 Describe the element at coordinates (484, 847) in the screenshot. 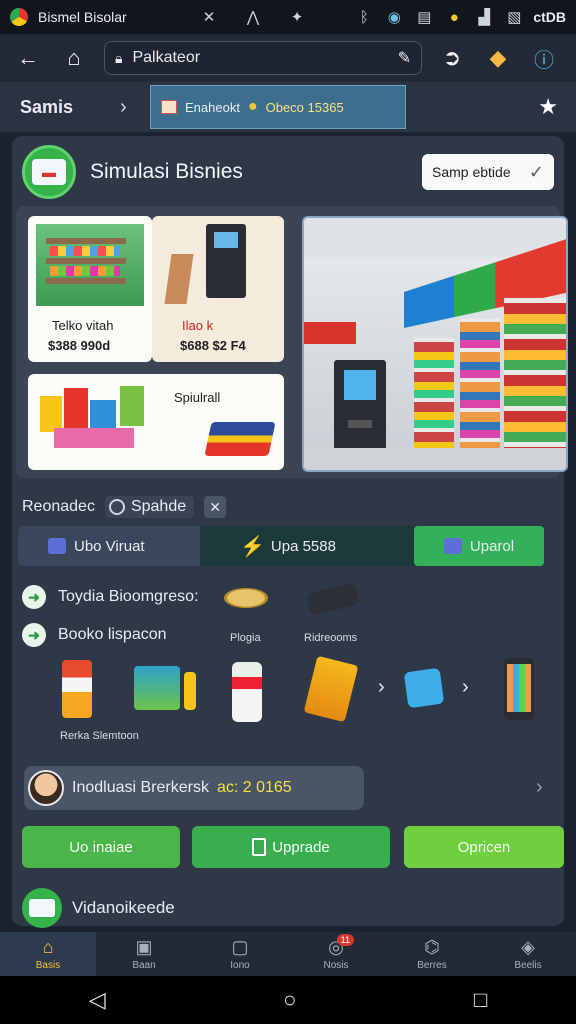

I see `opricen-button: Opricen` at that location.